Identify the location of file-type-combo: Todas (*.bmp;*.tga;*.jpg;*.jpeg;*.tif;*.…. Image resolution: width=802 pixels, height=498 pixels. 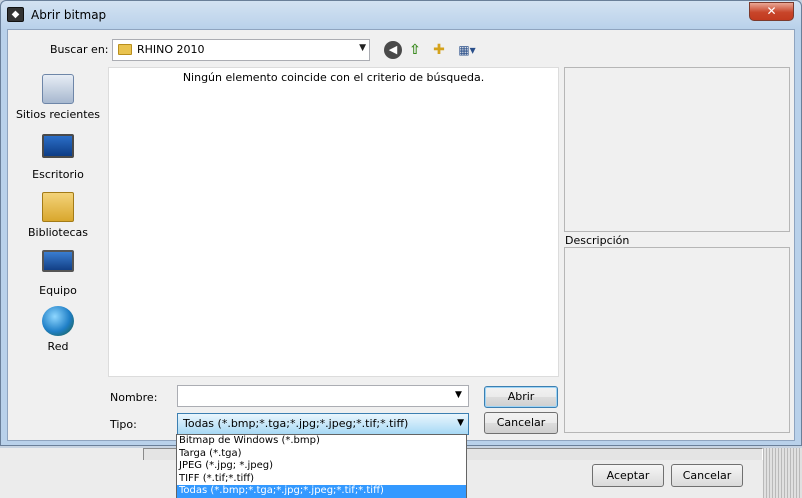
(323, 424).